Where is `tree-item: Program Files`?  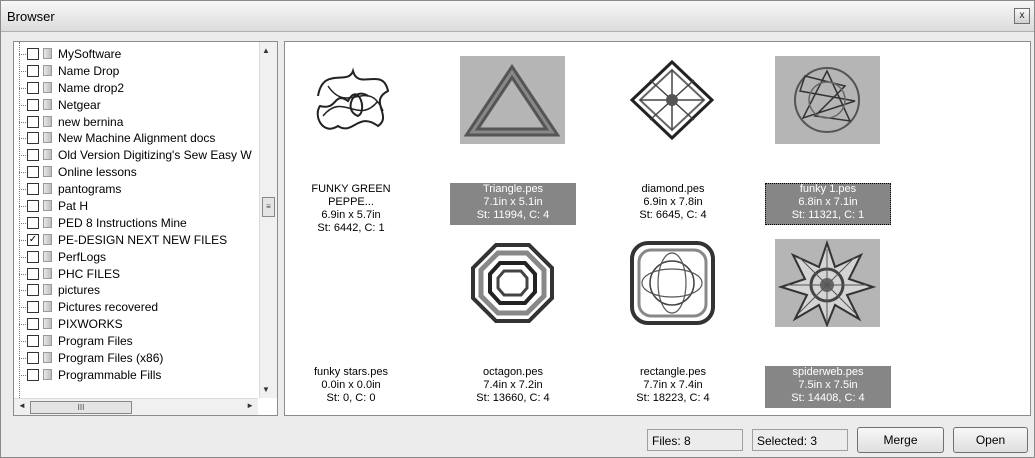
tree-item: Program Files is located at coordinates (136, 341).